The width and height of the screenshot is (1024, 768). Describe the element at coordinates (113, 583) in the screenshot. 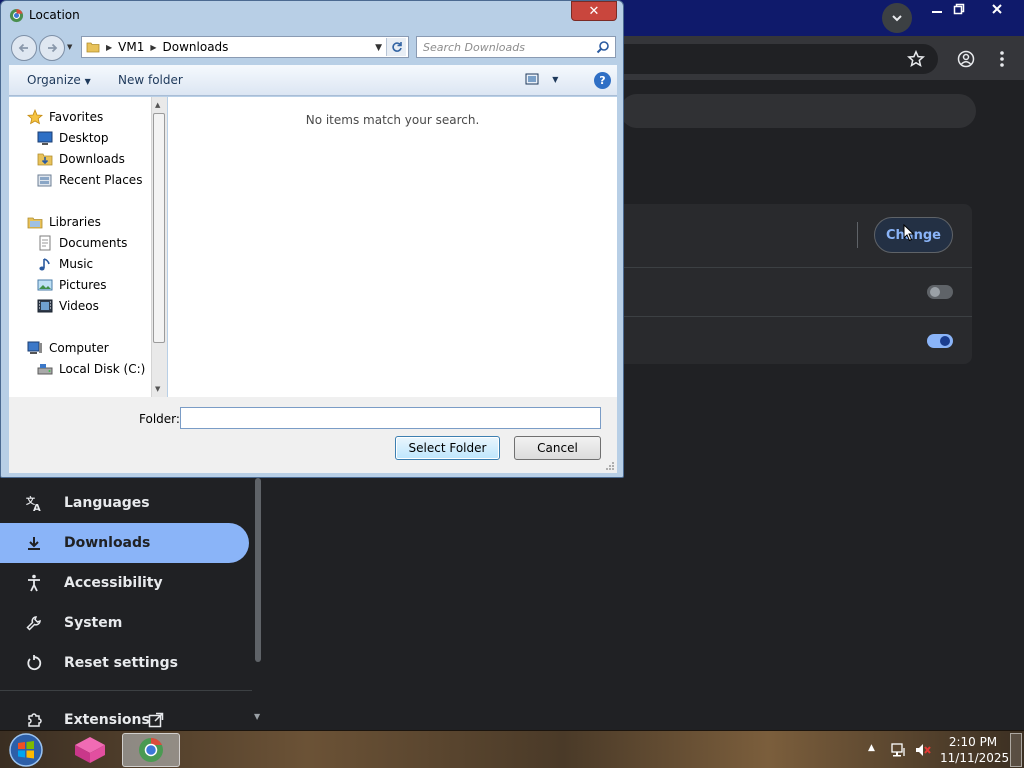

I see `sidebar-item-label: Accessibility` at that location.